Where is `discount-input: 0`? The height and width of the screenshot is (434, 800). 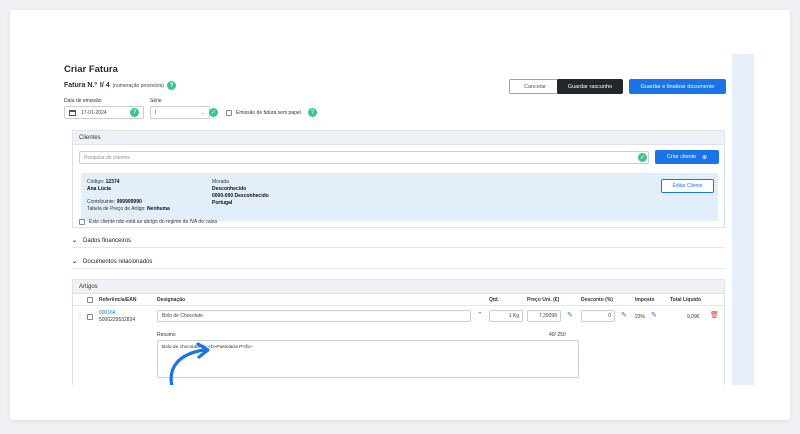 discount-input: 0 is located at coordinates (598, 316).